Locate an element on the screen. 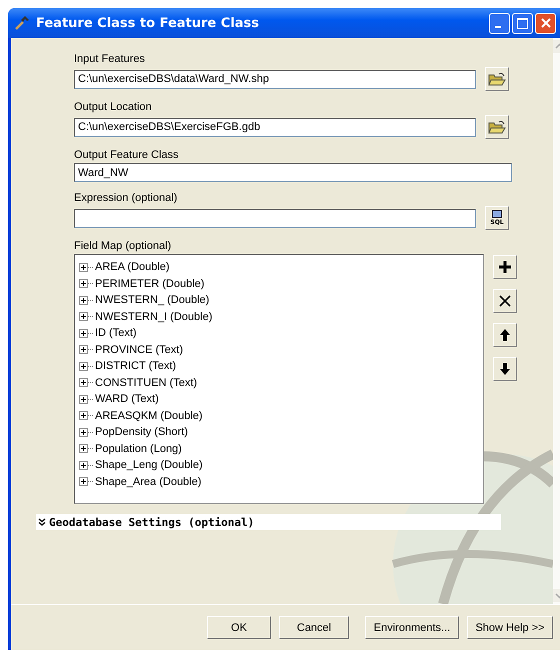  input-field: Ward_NW is located at coordinates (293, 172).